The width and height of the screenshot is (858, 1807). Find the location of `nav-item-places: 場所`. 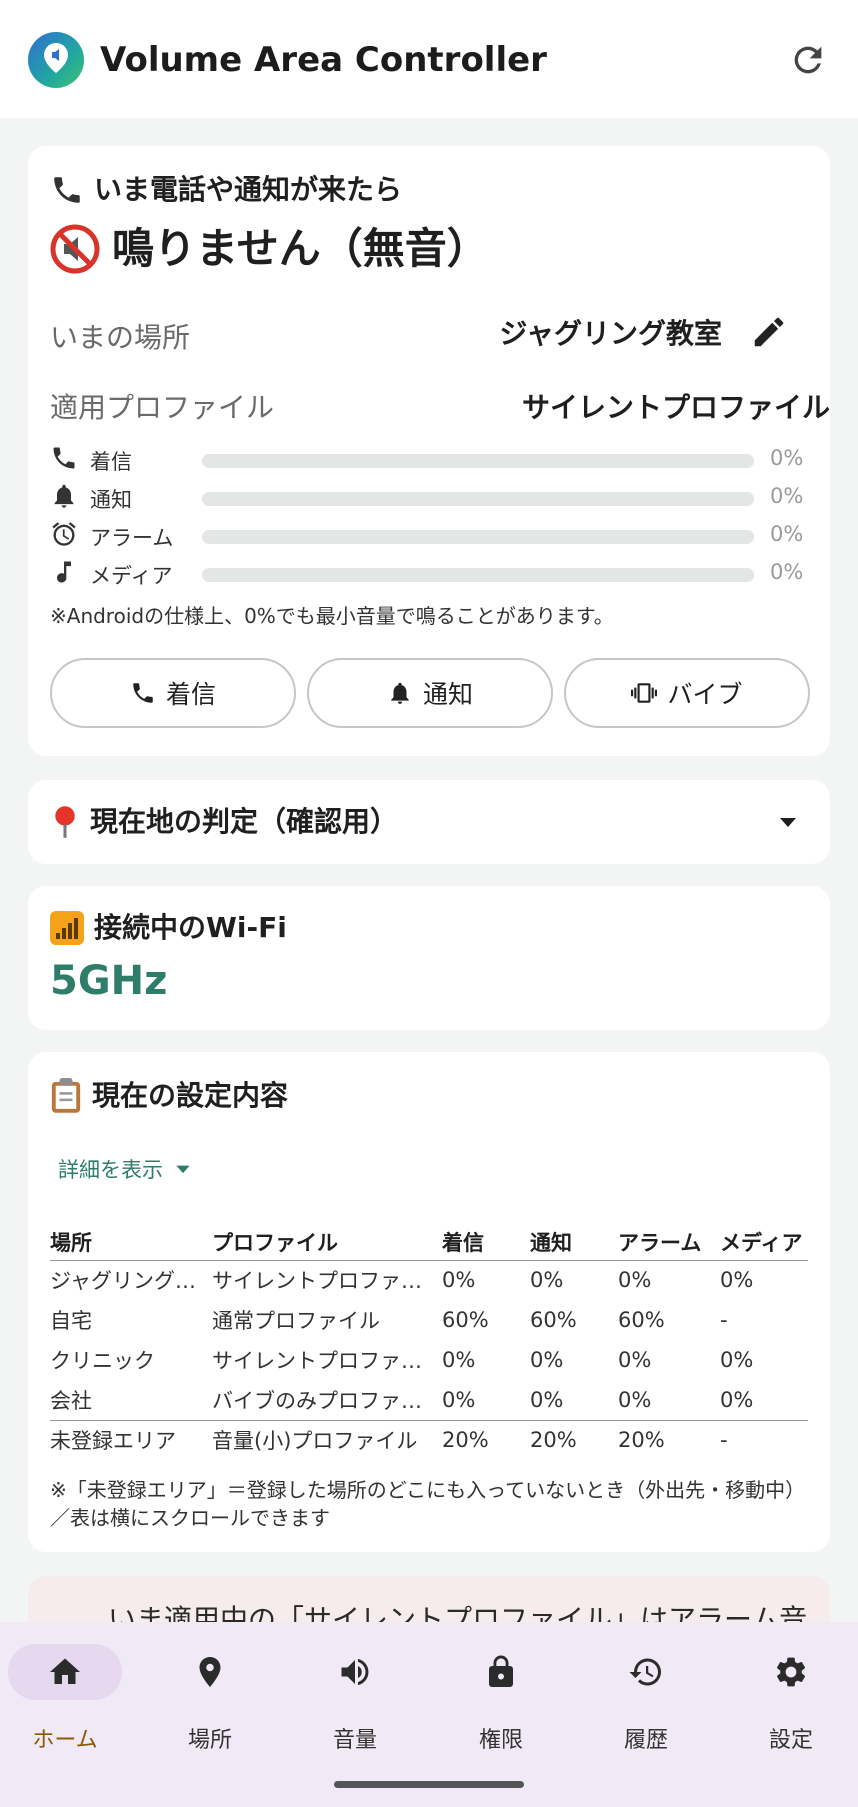

nav-item-places: 場所 is located at coordinates (213, 1704).